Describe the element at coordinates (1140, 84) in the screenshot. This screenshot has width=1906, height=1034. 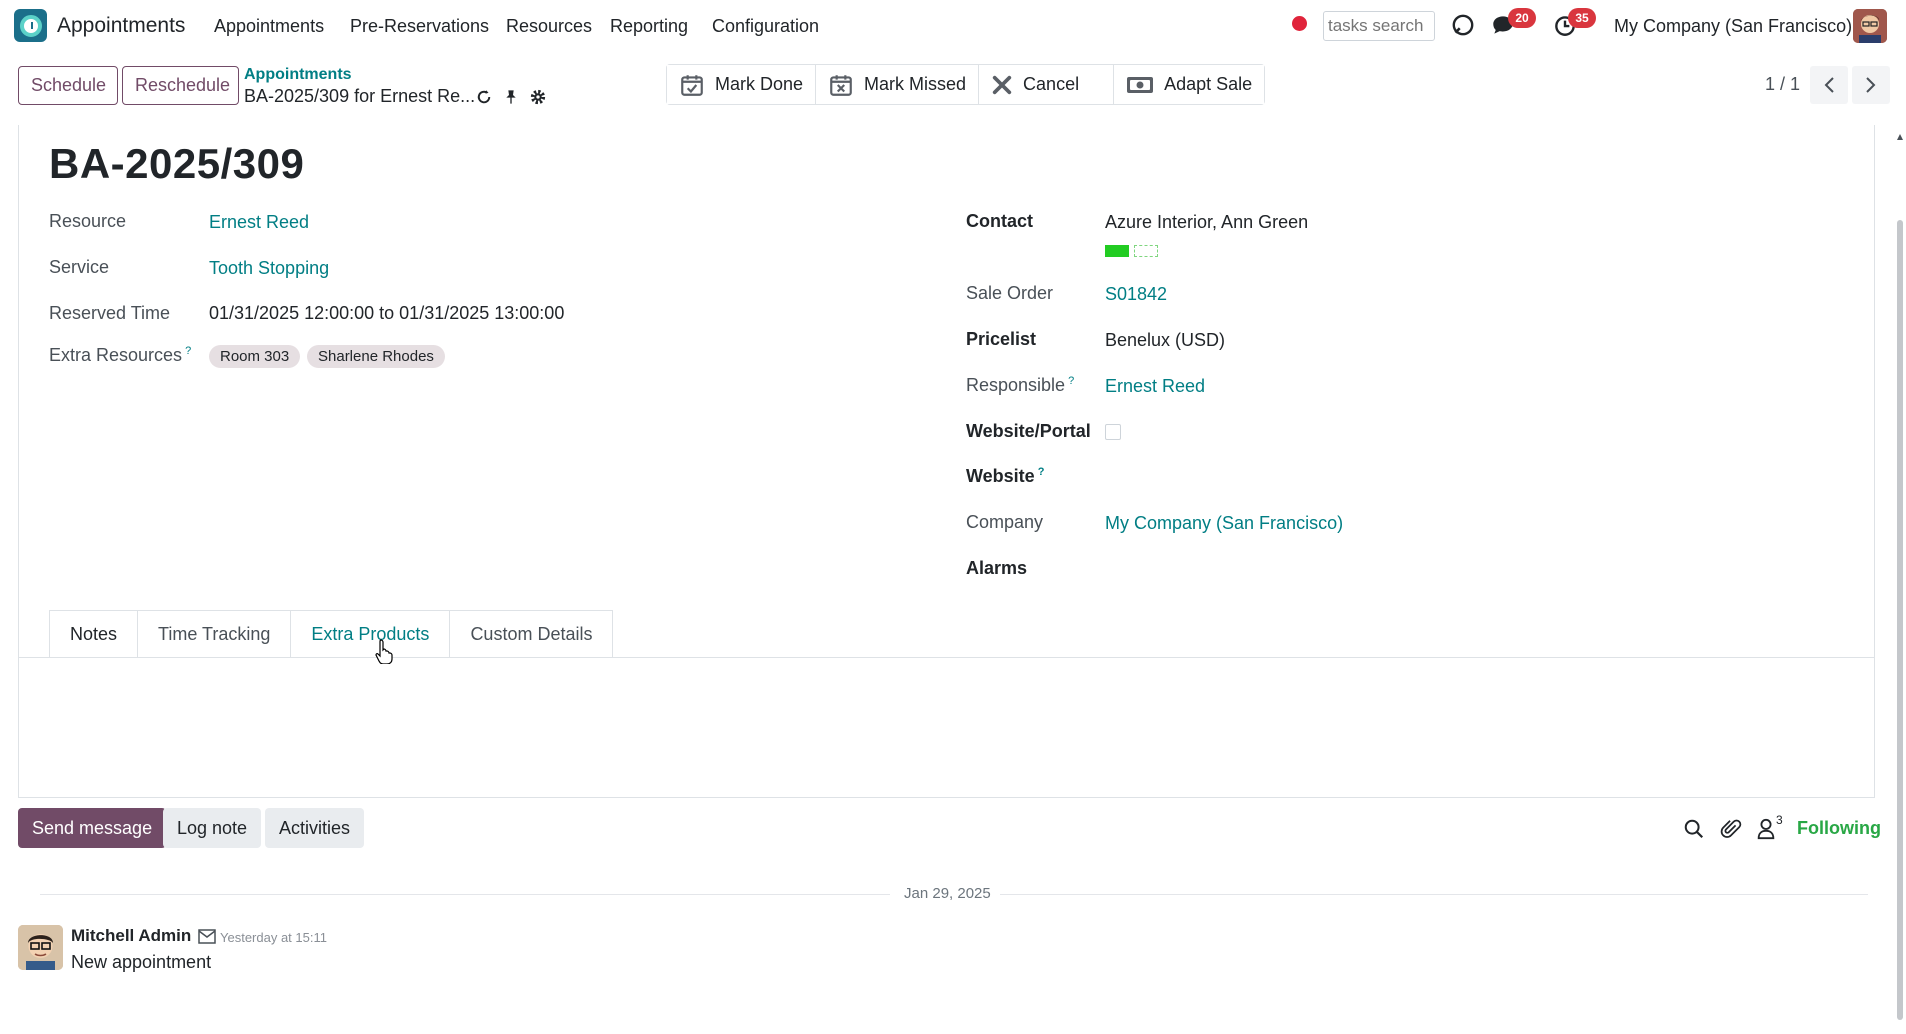
I see `money-icon` at that location.